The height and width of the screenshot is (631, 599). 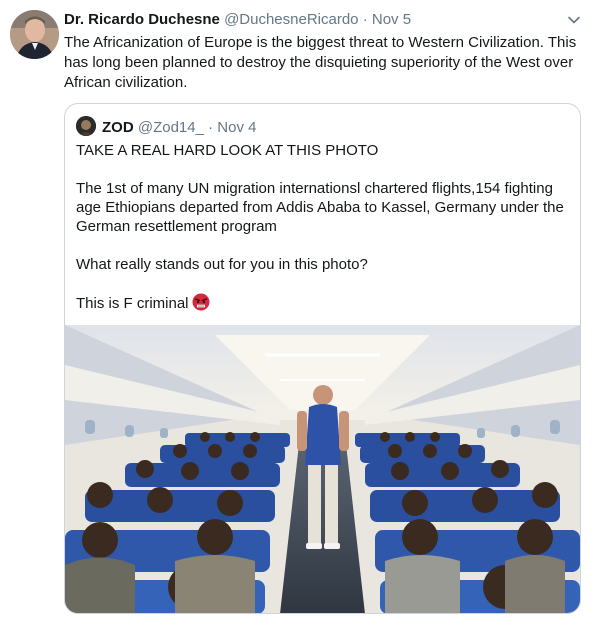 I want to click on chevron-down-icon, so click(x=574, y=20).